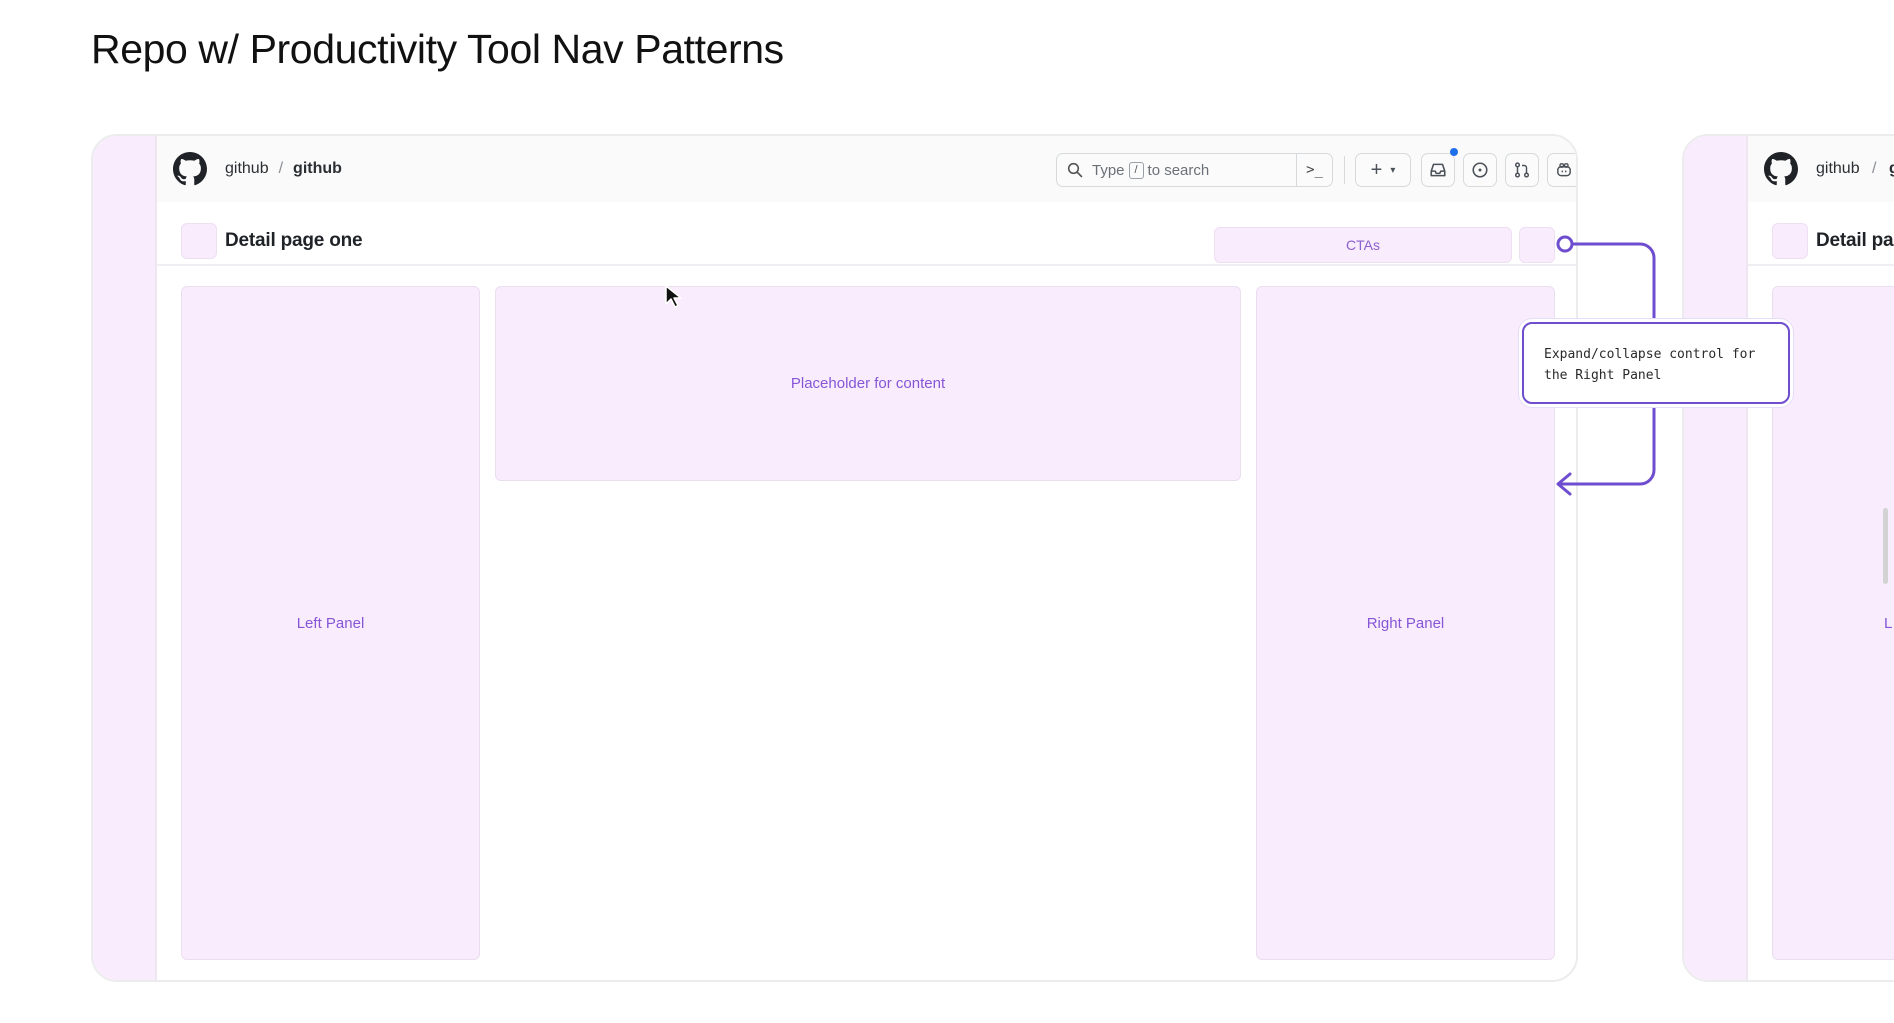 The height and width of the screenshot is (1023, 1894). Describe the element at coordinates (1537, 245) in the screenshot. I see `right-panel-toggle-button` at that location.